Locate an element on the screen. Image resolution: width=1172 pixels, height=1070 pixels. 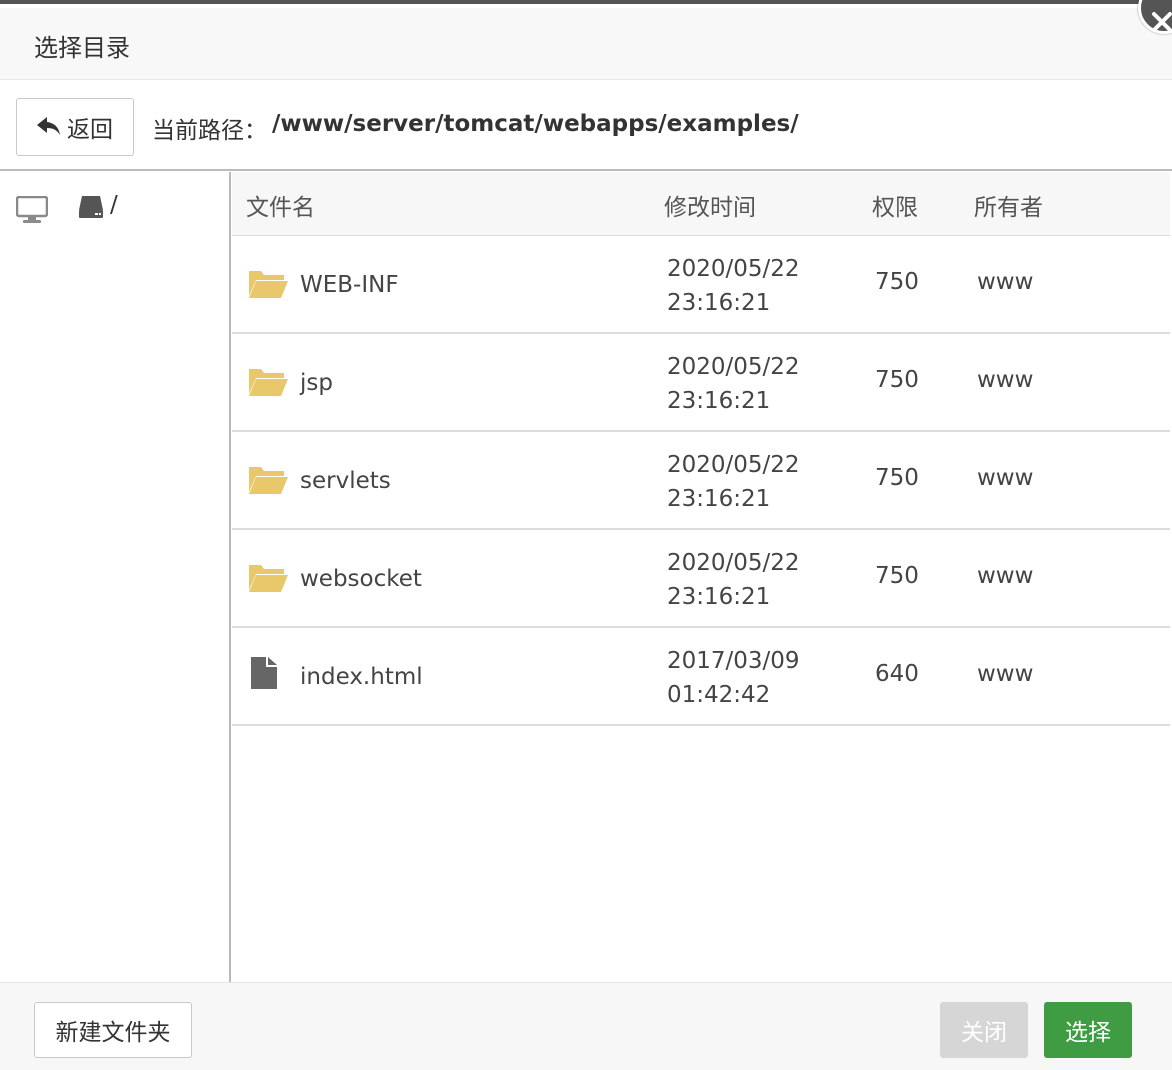
file-icon is located at coordinates (264, 673).